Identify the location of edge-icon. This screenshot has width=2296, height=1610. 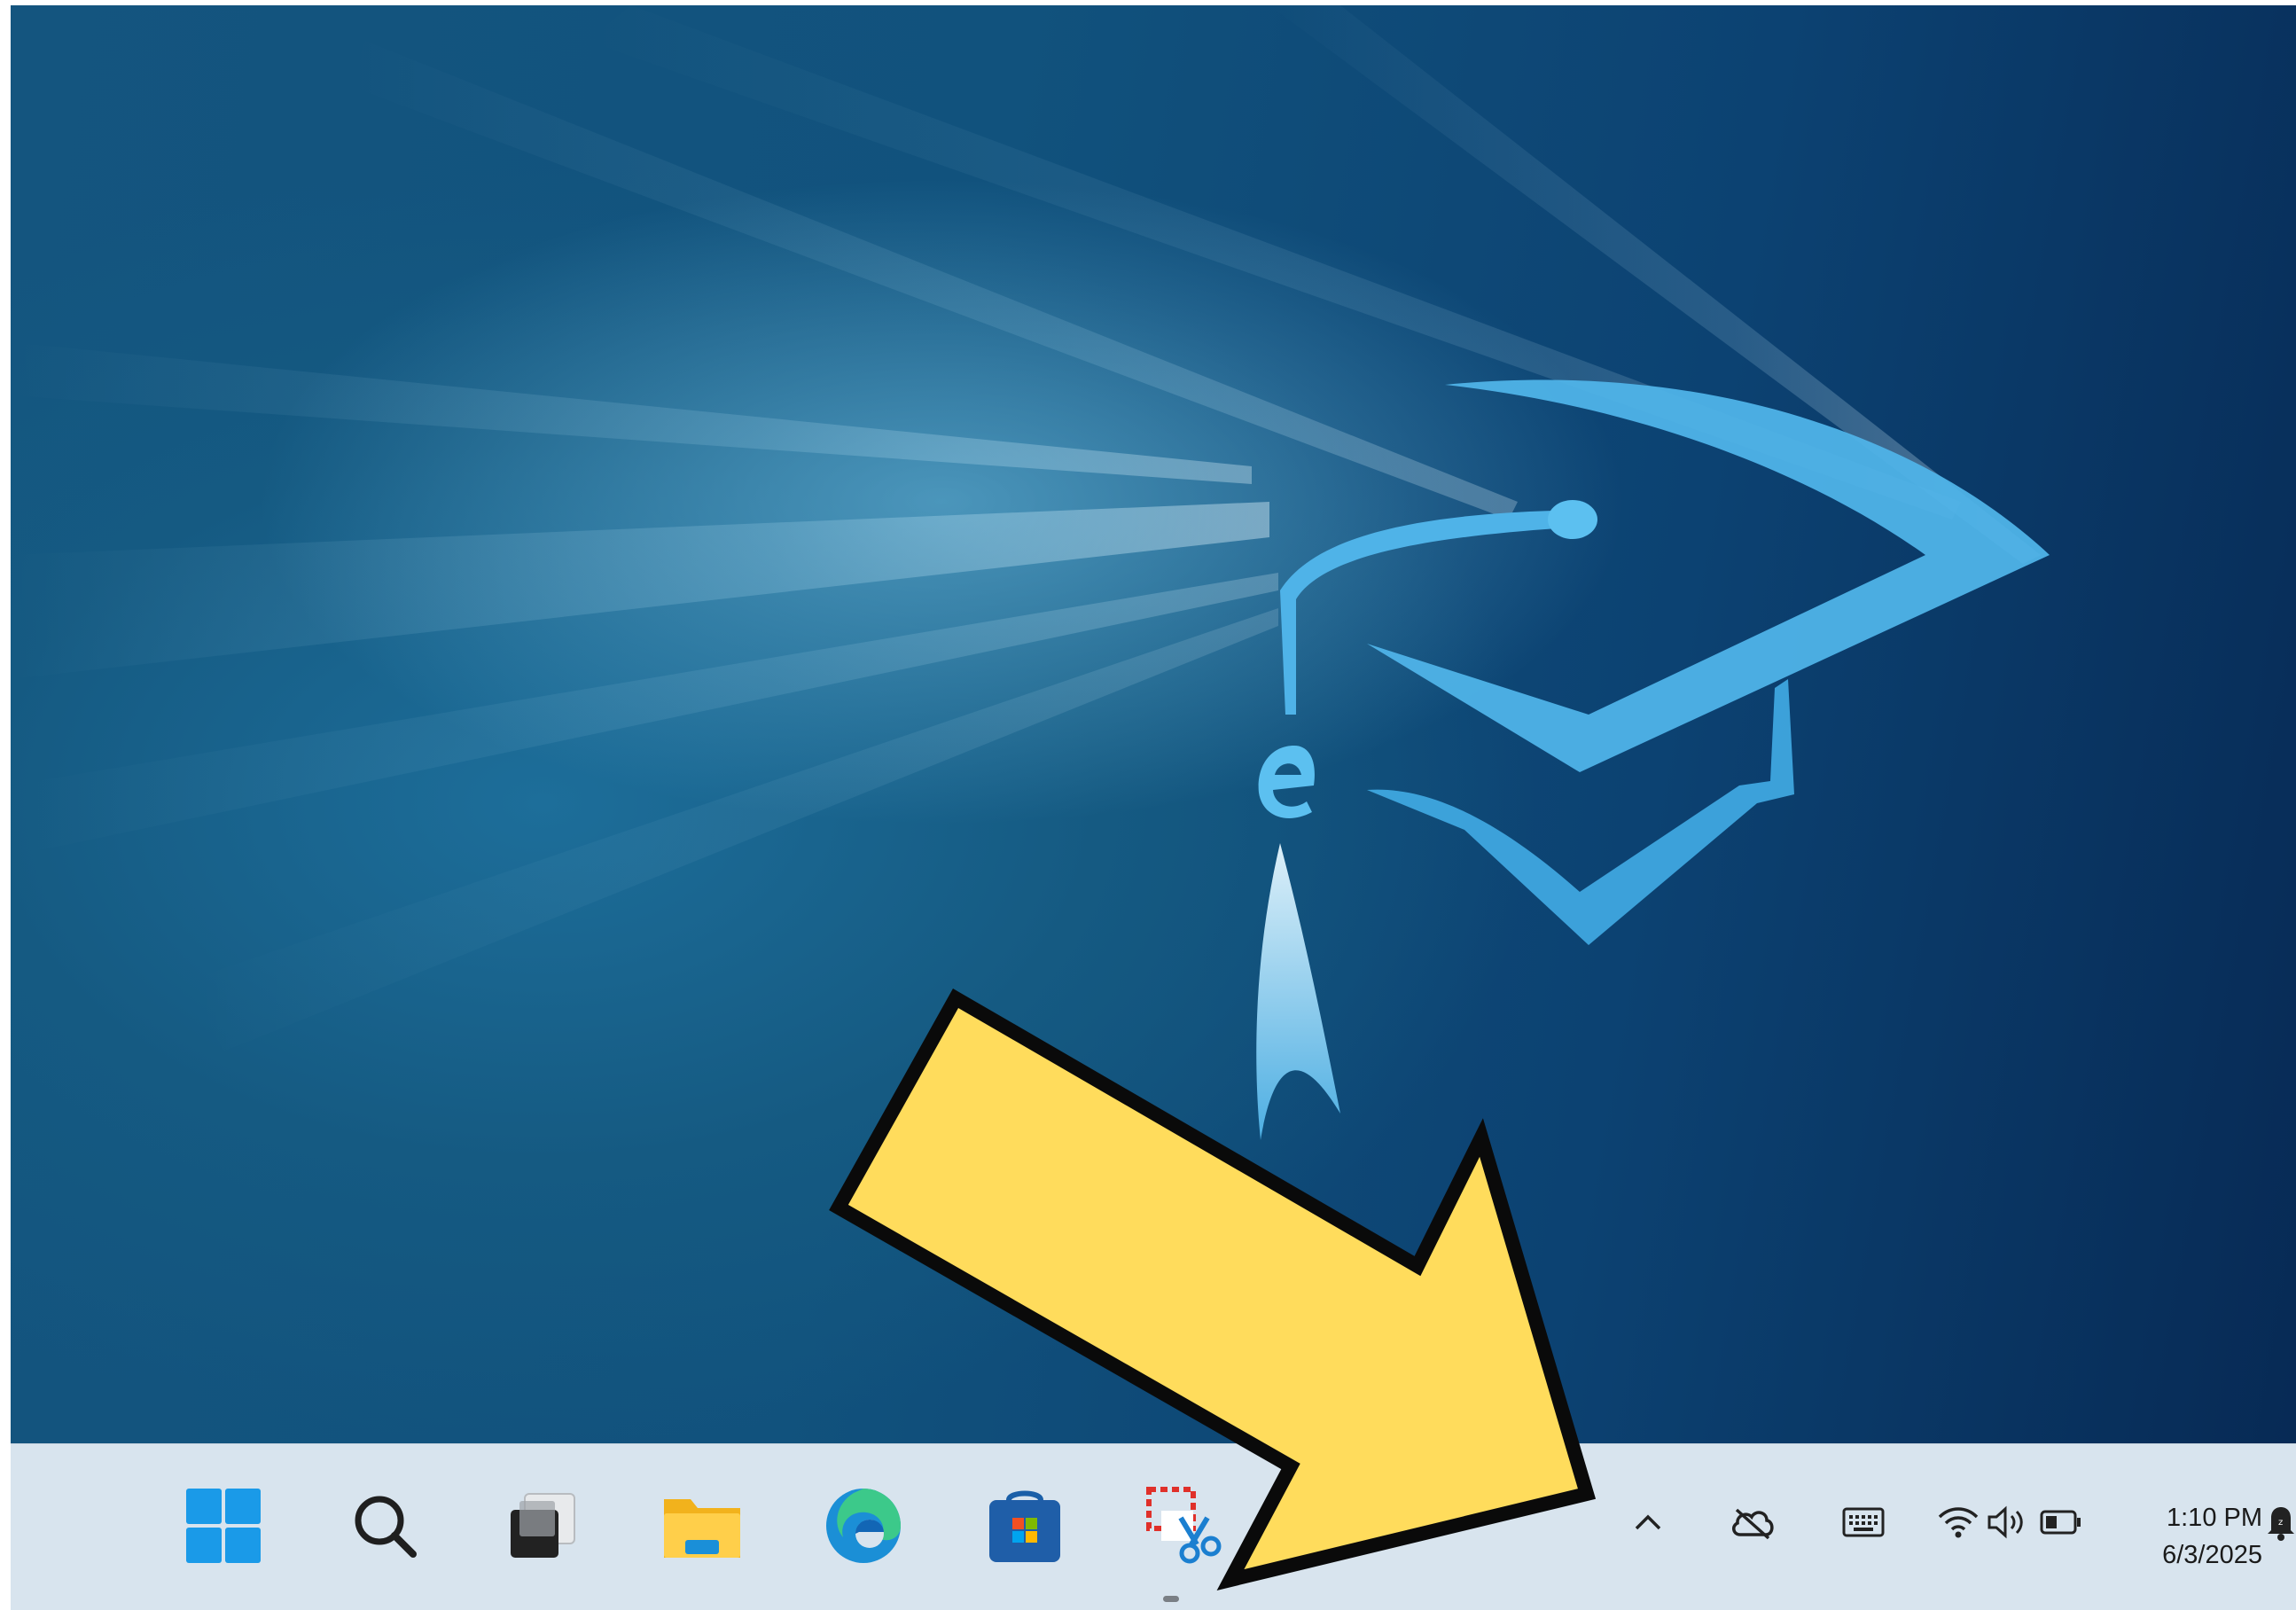
(863, 1526).